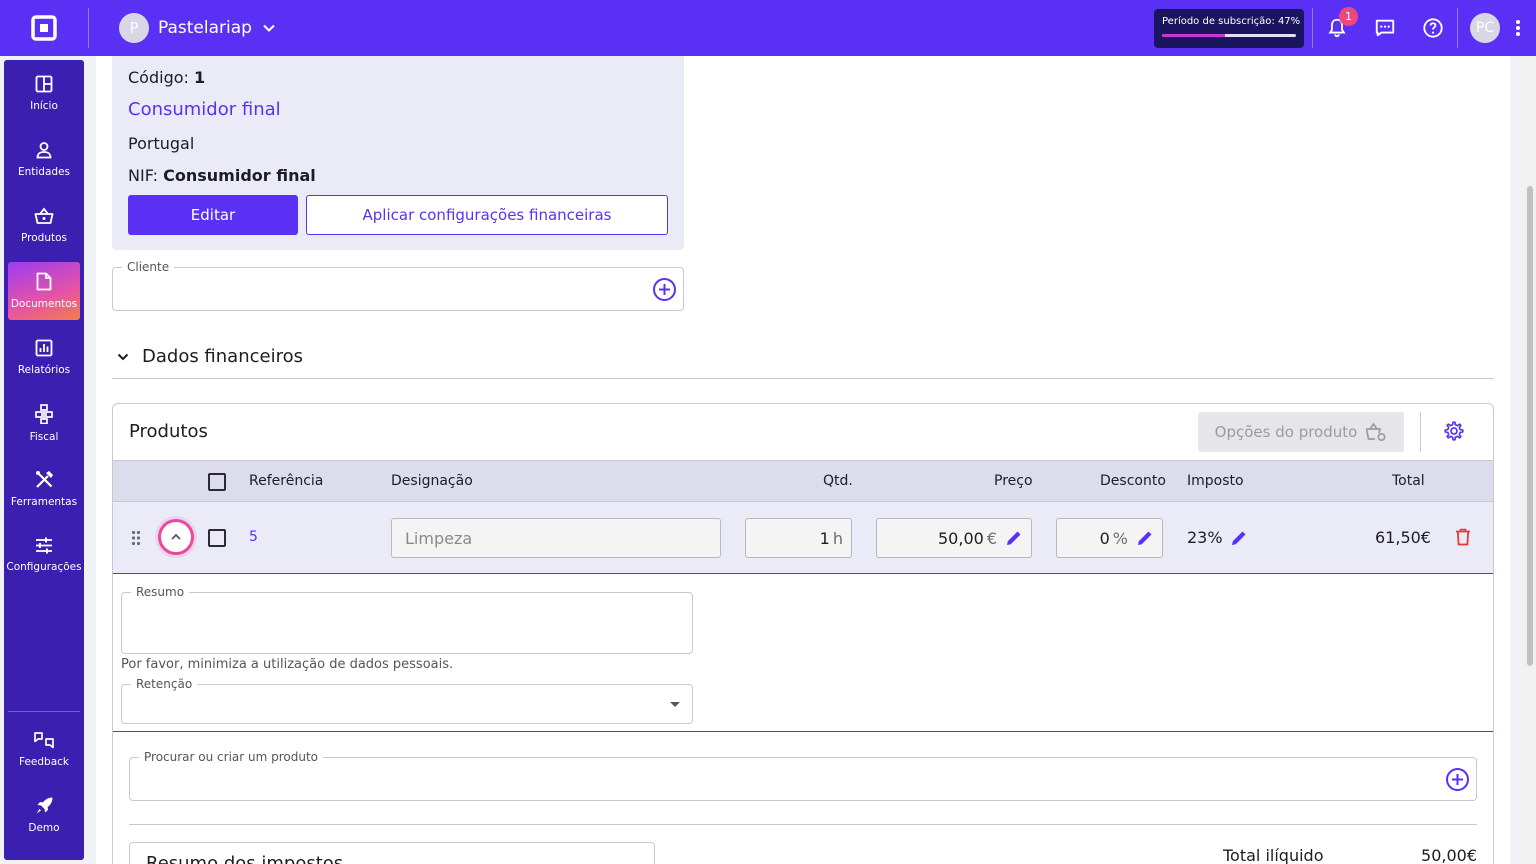 The image size is (1536, 864). I want to click on subscription-period: Período de subscrição: 47%, so click(1229, 28).